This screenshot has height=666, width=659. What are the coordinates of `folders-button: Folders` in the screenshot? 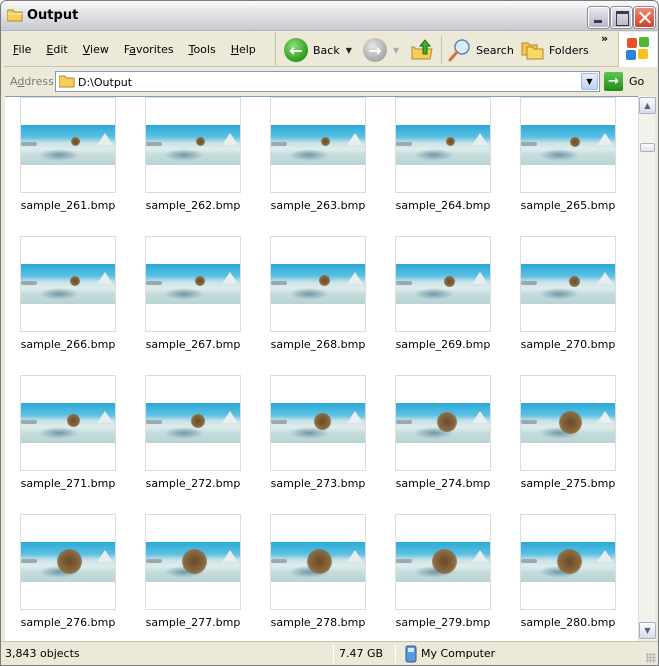 It's located at (555, 50).